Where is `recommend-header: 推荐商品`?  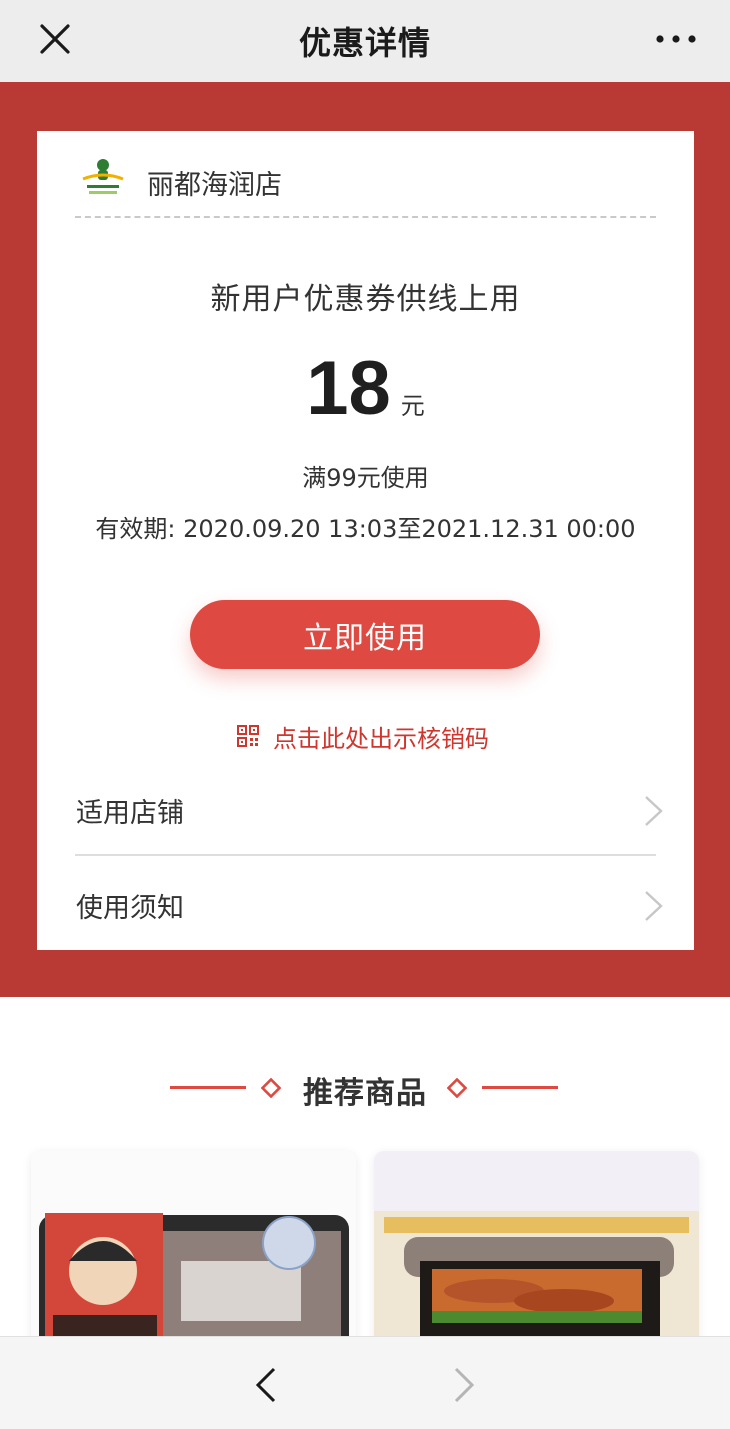 recommend-header: 推荐商品 is located at coordinates (365, 1089).